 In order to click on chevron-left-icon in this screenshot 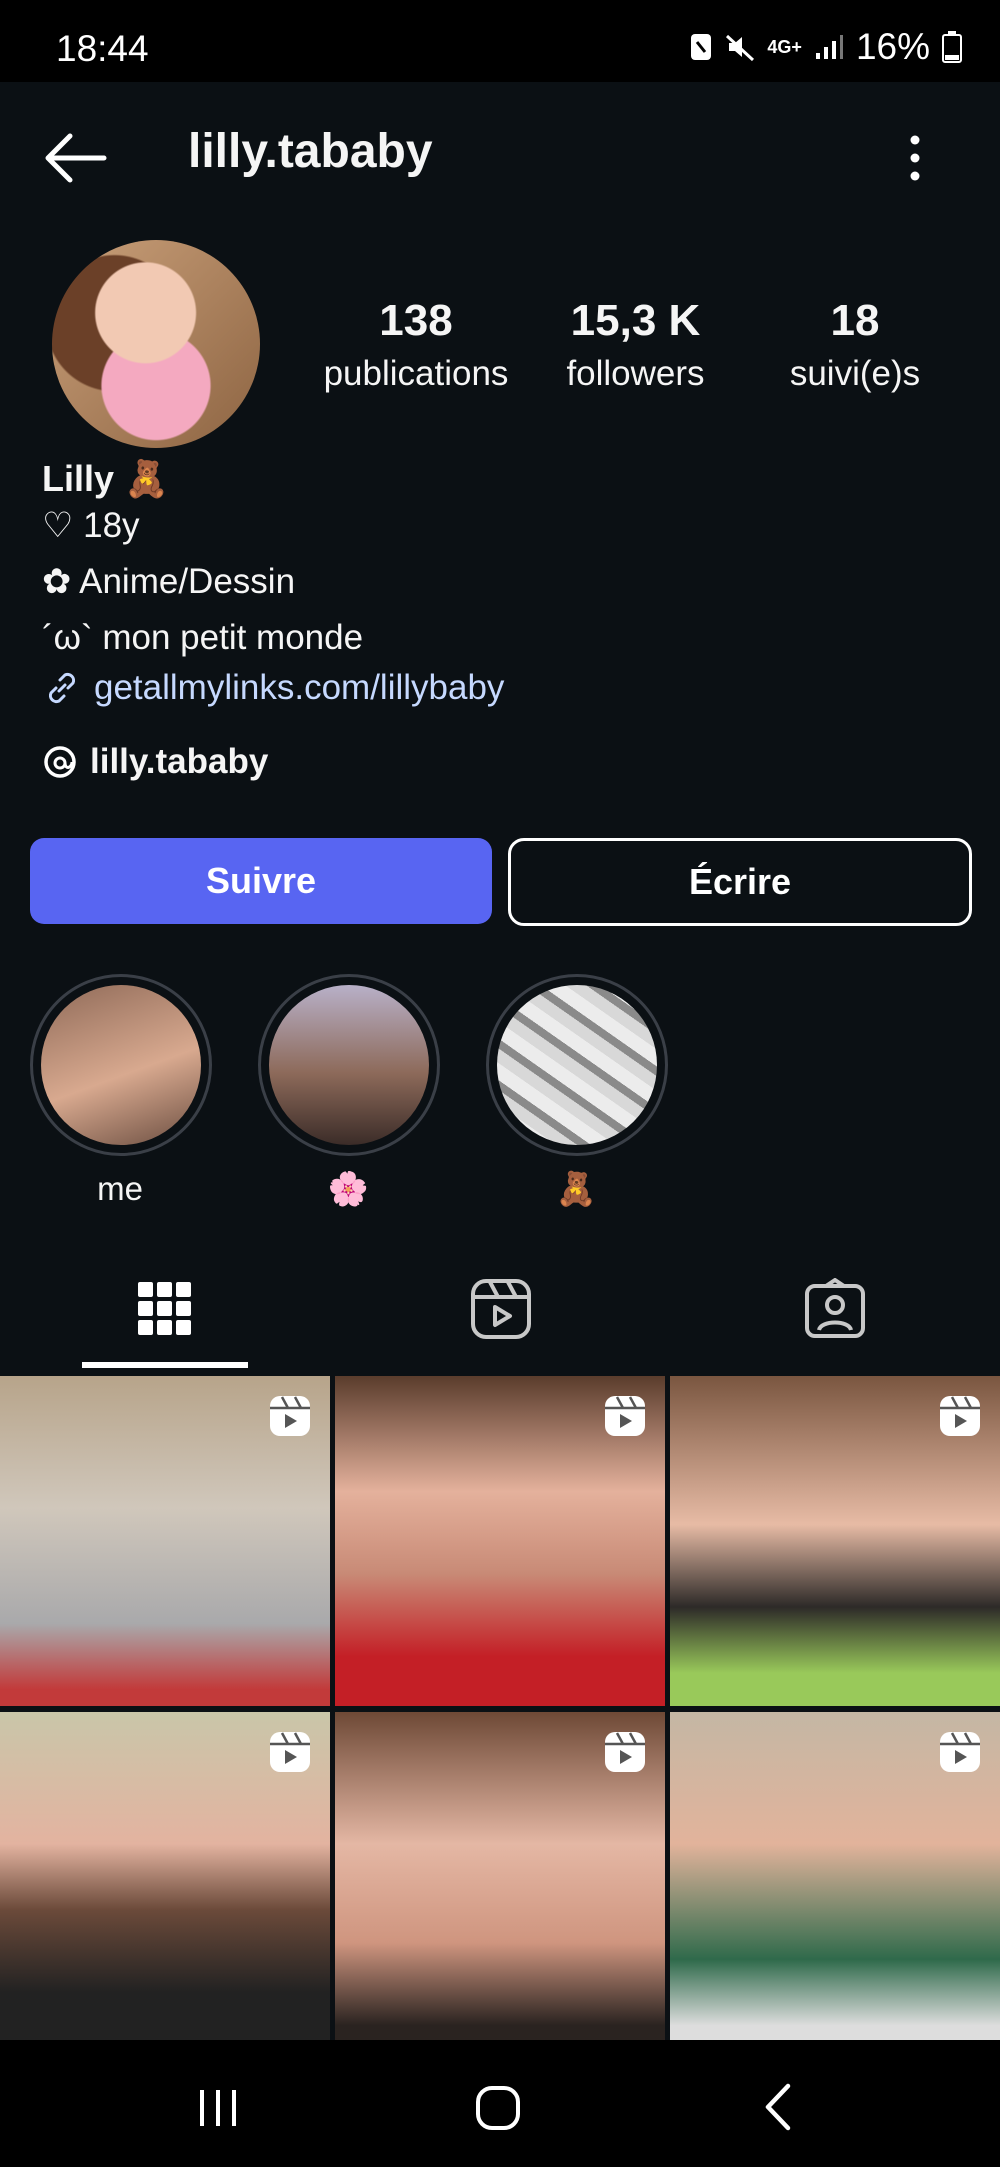, I will do `click(778, 2107)`.